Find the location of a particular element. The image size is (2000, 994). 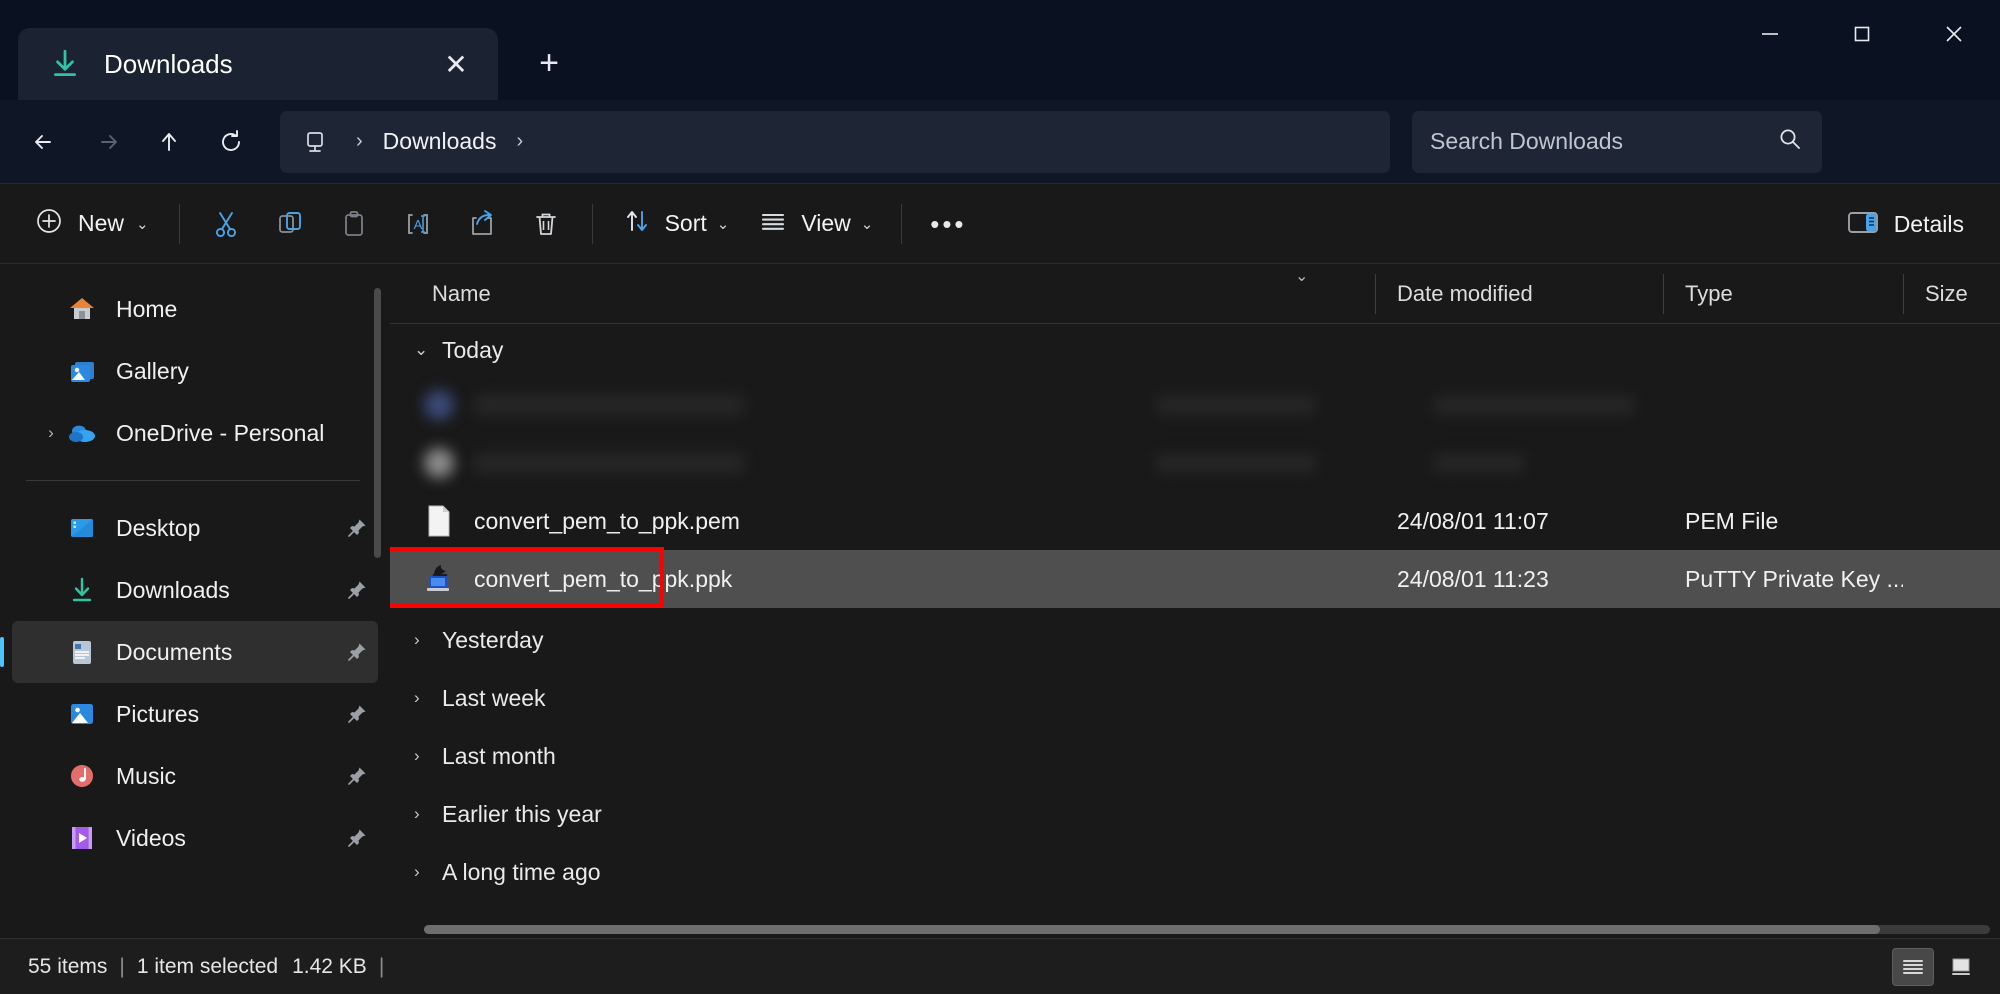

sidebar-item-videos: Videos is located at coordinates (195, 838).